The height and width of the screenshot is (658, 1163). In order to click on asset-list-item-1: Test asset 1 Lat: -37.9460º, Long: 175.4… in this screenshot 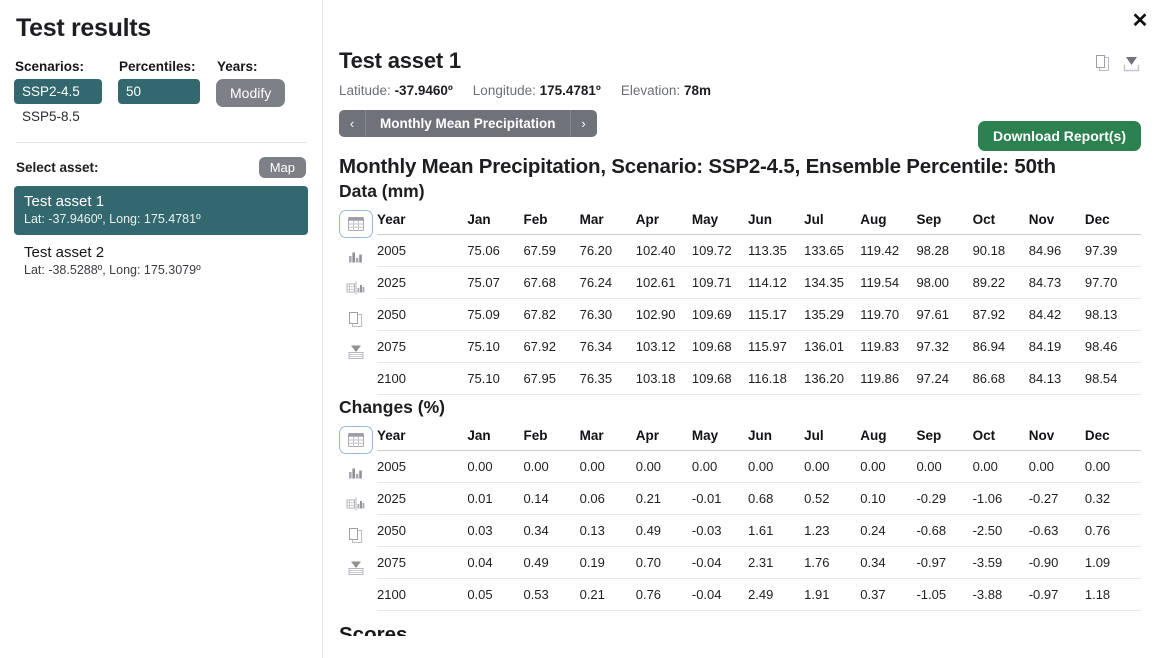, I will do `click(161, 210)`.